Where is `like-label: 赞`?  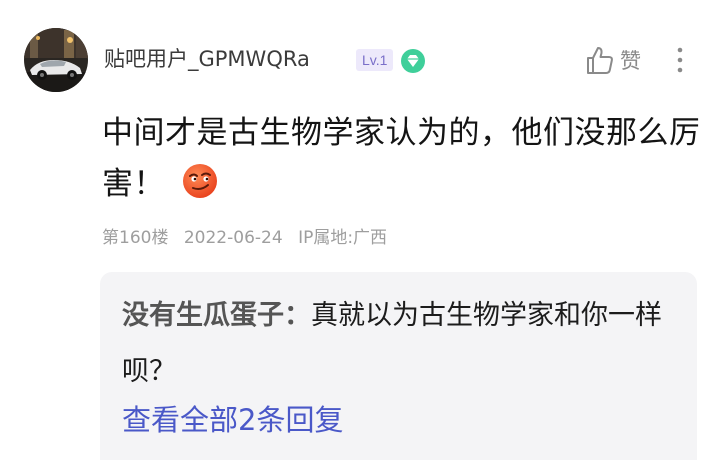 like-label: 赞 is located at coordinates (630, 61).